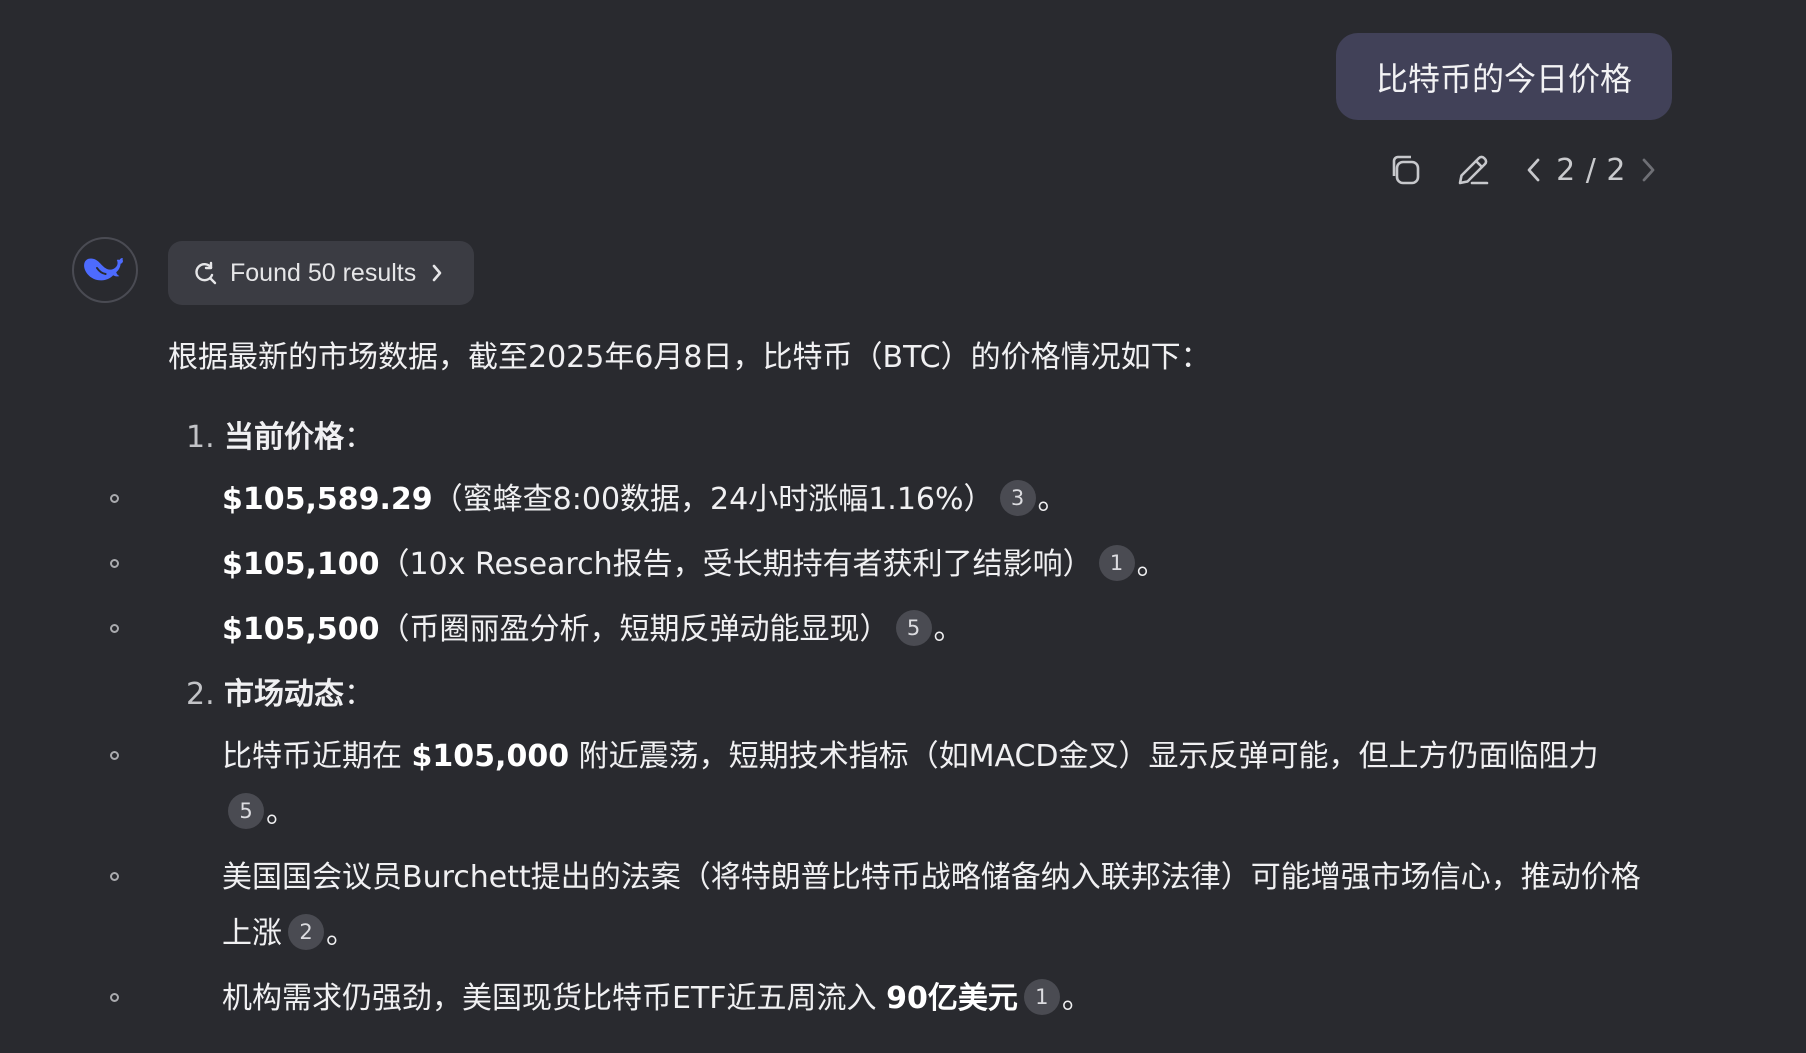 The height and width of the screenshot is (1053, 1806). Describe the element at coordinates (1473, 170) in the screenshot. I see `pencil-icon` at that location.